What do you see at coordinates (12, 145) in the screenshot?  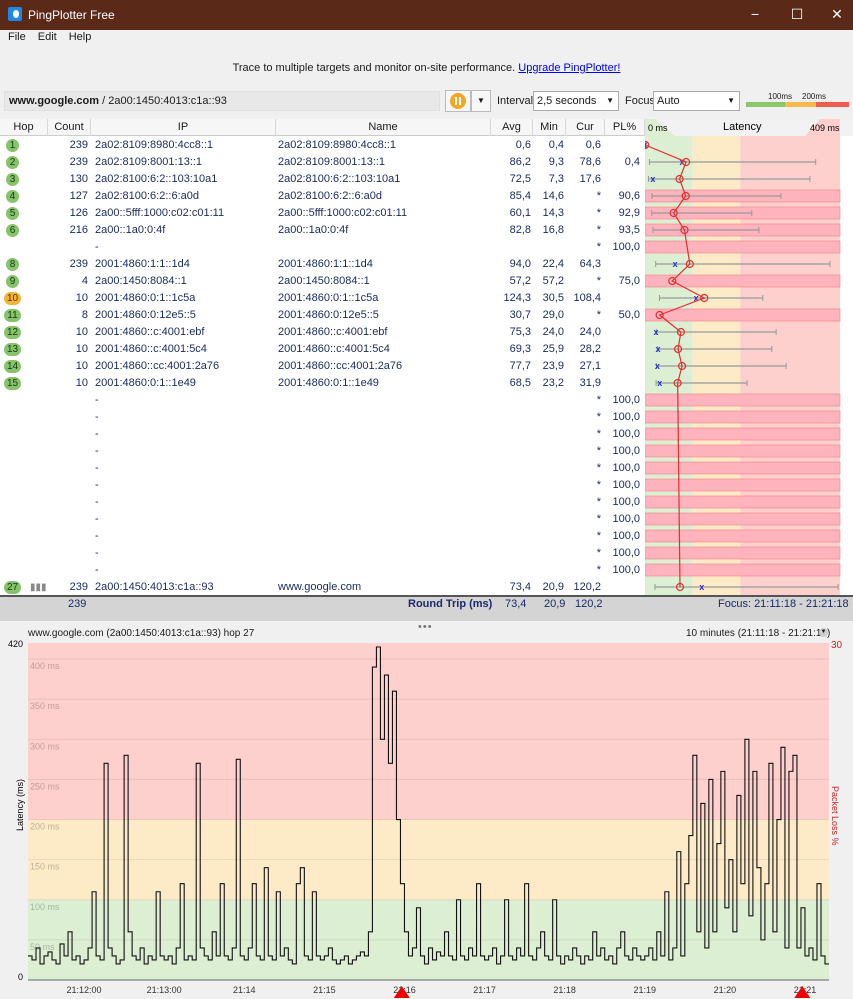 I see `hop-badge: 1` at bounding box center [12, 145].